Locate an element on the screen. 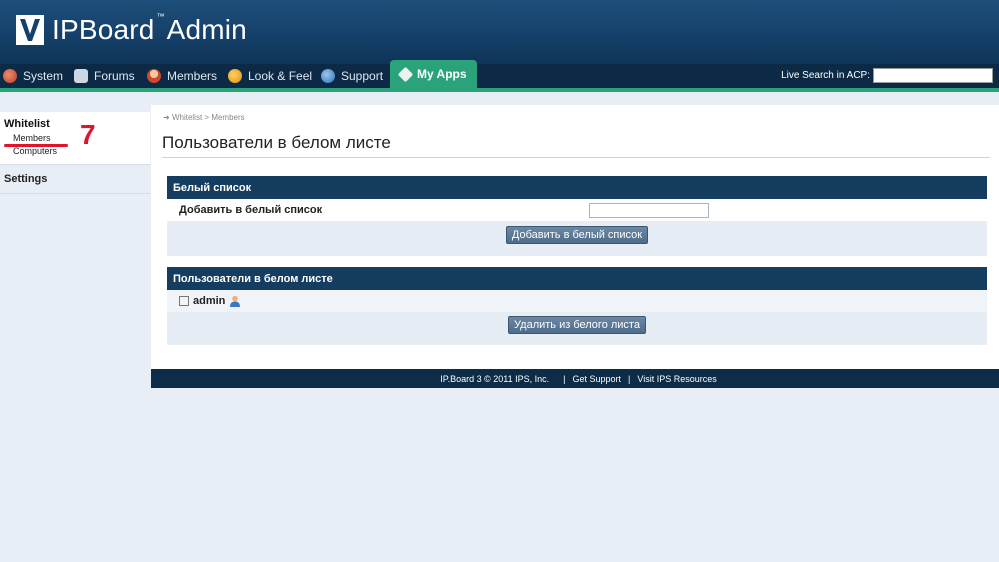 This screenshot has height=562, width=999. logo-v-icon is located at coordinates (30, 30).